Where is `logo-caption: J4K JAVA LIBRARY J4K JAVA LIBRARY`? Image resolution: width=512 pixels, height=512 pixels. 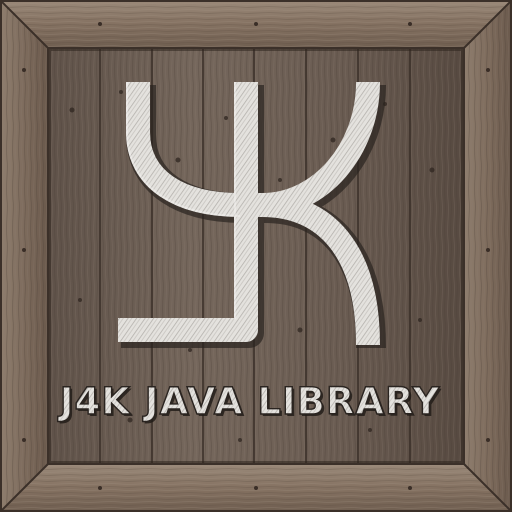
logo-caption: J4K JAVA LIBRARY J4K JAVA LIBRARY is located at coordinates (248, 402).